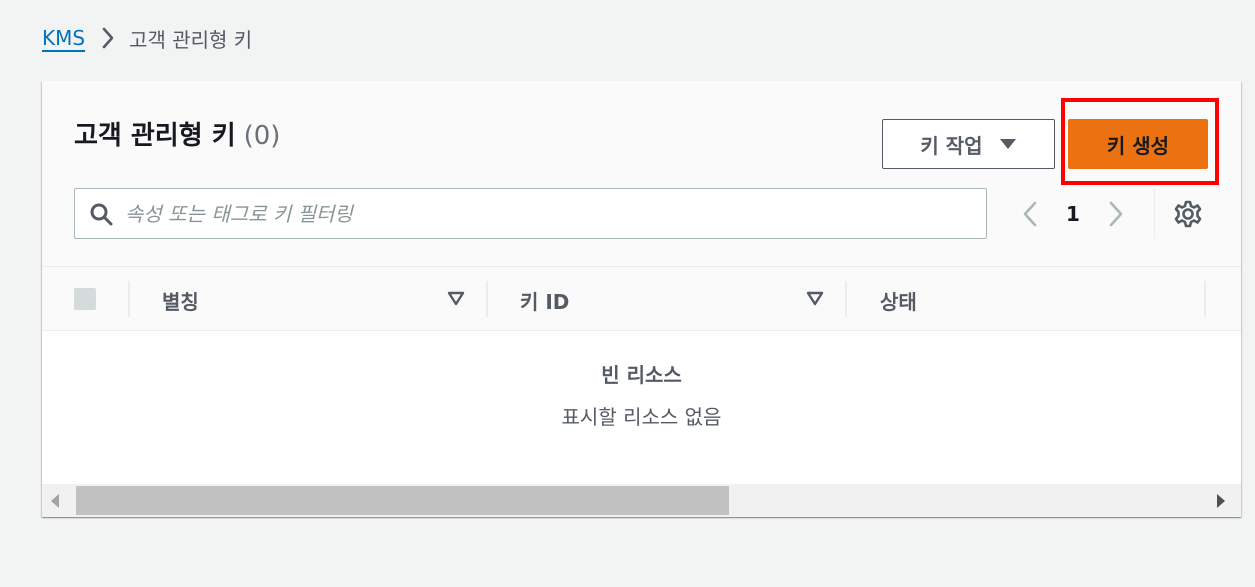 The image size is (1255, 587). What do you see at coordinates (85, 299) in the screenshot?
I see `select-all-checkbox` at bounding box center [85, 299].